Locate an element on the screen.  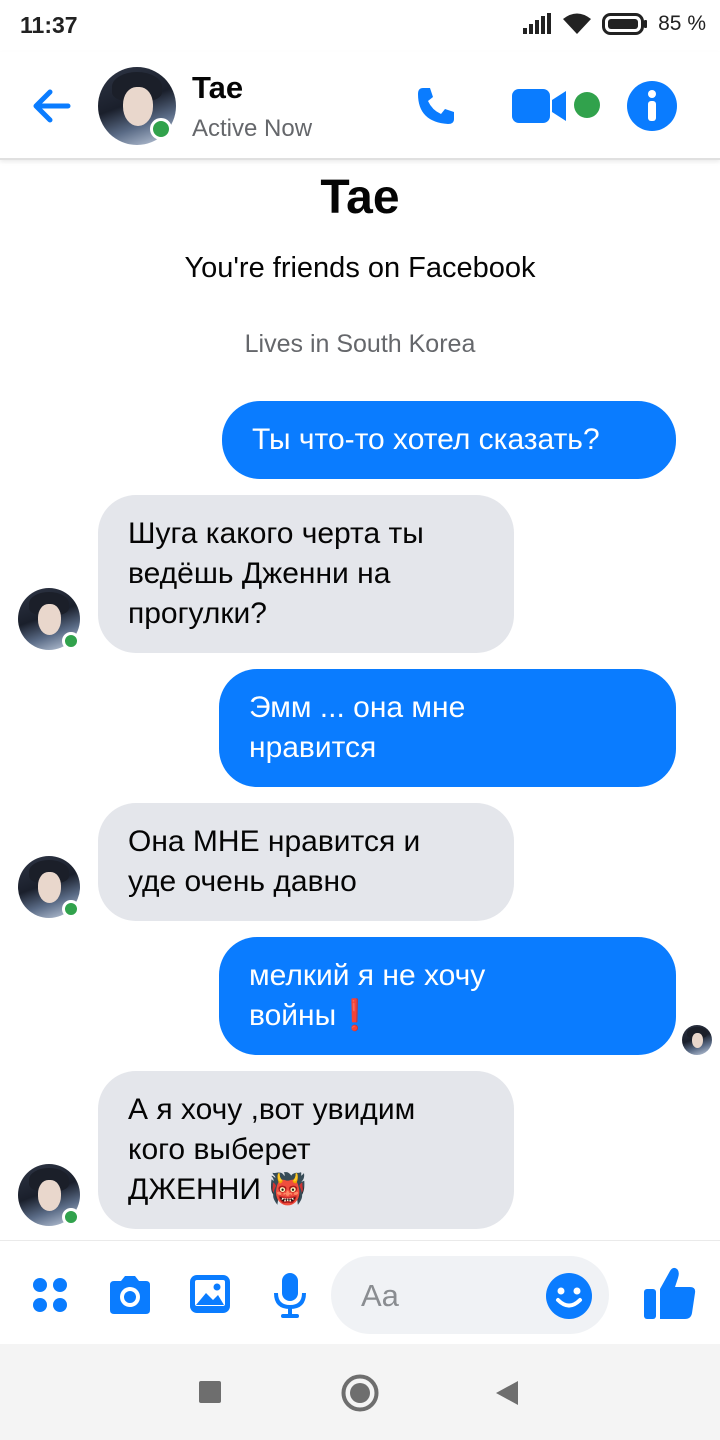
profile-name: Tae is located at coordinates (360, 197).